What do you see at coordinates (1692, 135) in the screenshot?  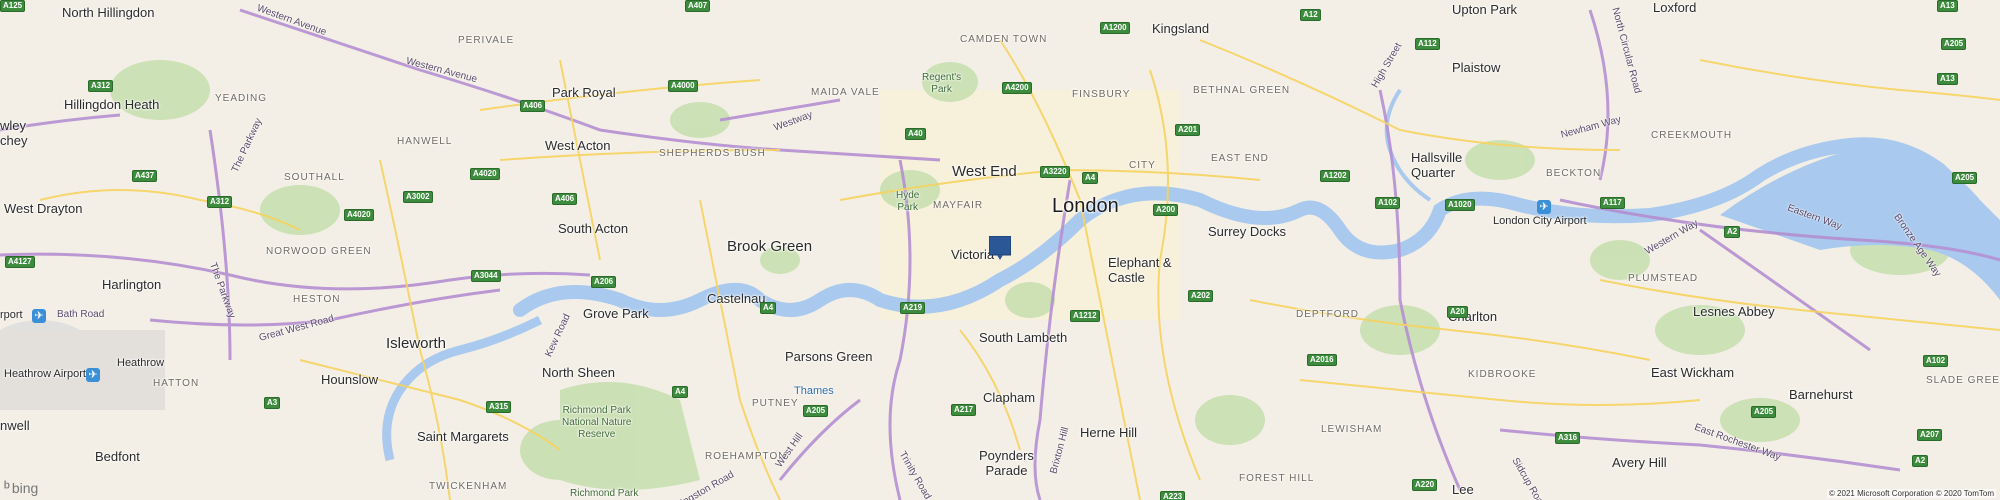 I see `district-creekmouth: CREEKMOUTH` at bounding box center [1692, 135].